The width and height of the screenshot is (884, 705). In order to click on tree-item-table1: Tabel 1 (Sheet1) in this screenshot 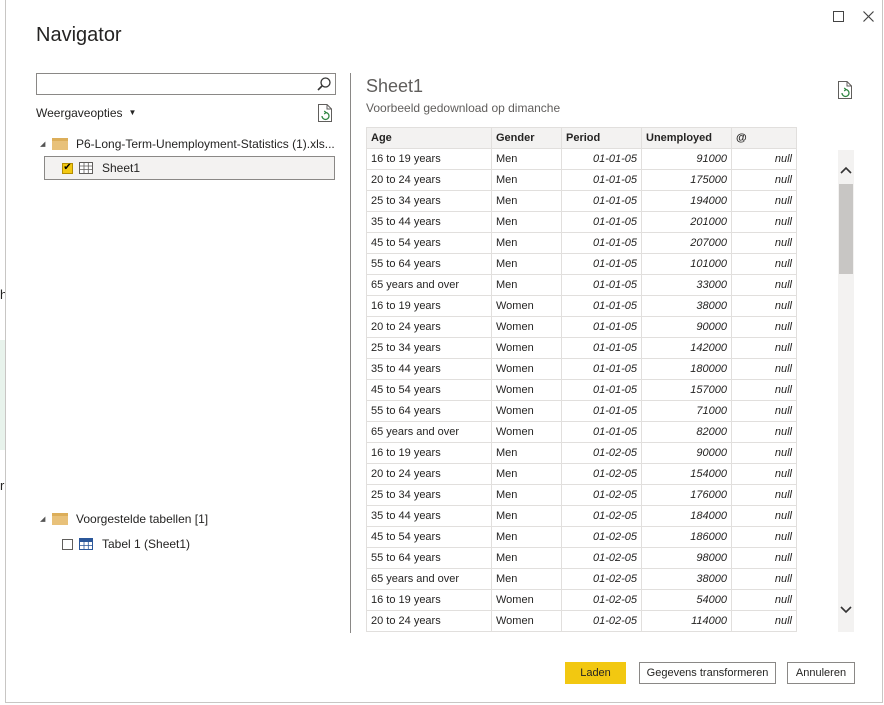, I will do `click(126, 544)`.